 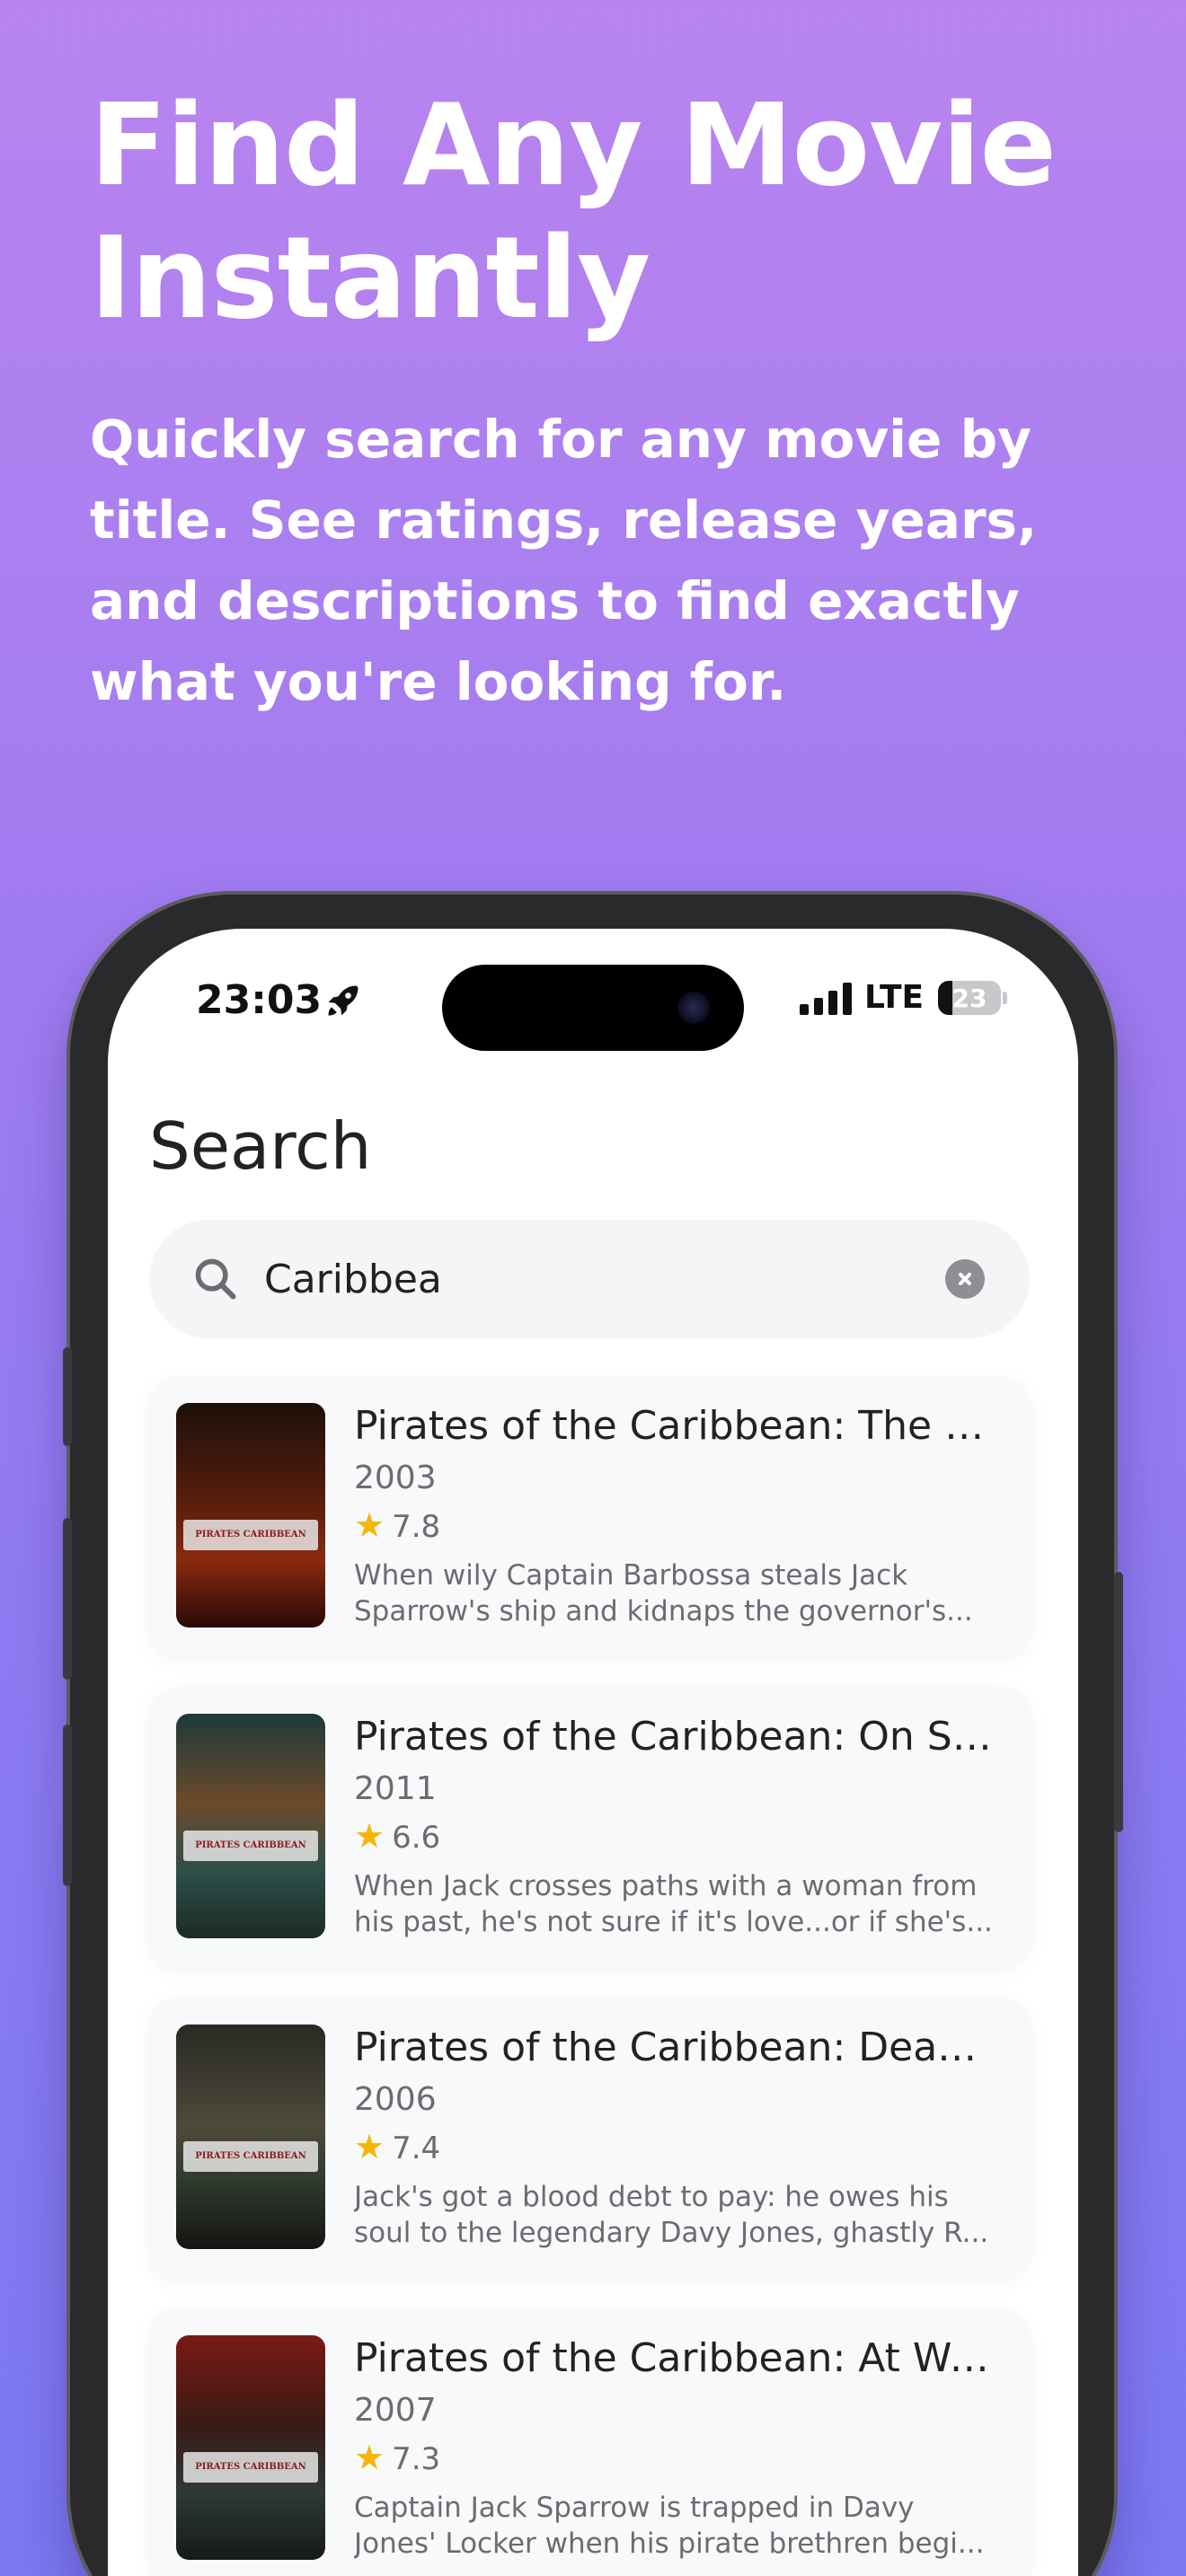 I want to click on movie-year: 2007, so click(x=395, y=2410).